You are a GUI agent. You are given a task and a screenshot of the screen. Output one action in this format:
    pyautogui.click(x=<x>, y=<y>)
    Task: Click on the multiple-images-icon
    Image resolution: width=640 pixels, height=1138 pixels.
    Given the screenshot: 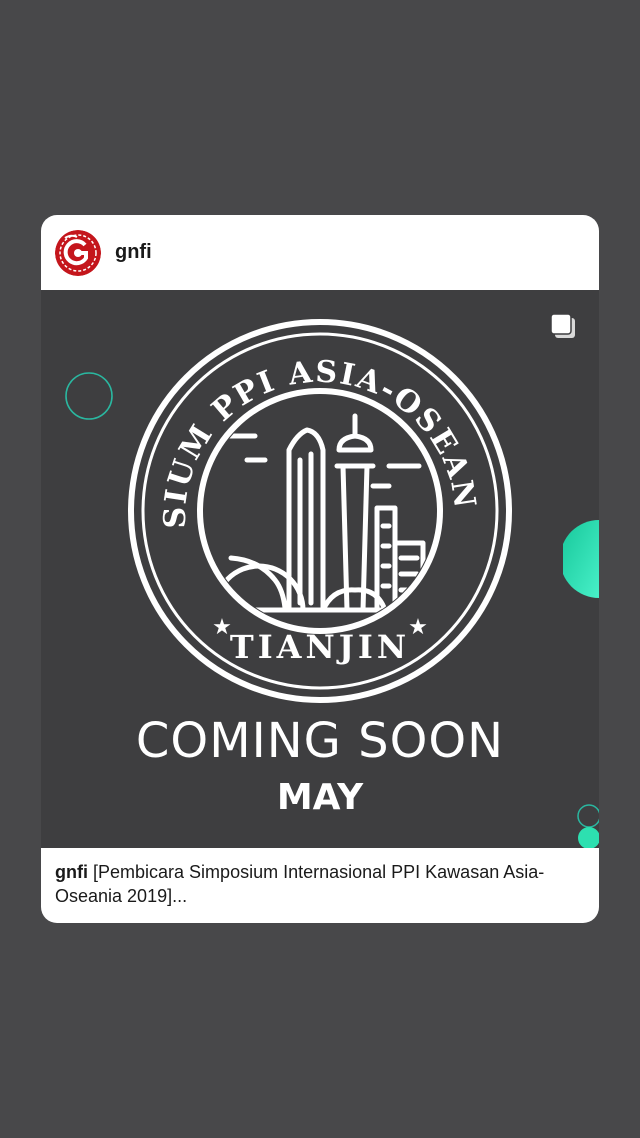 What is the action you would take?
    pyautogui.click(x=562, y=325)
    